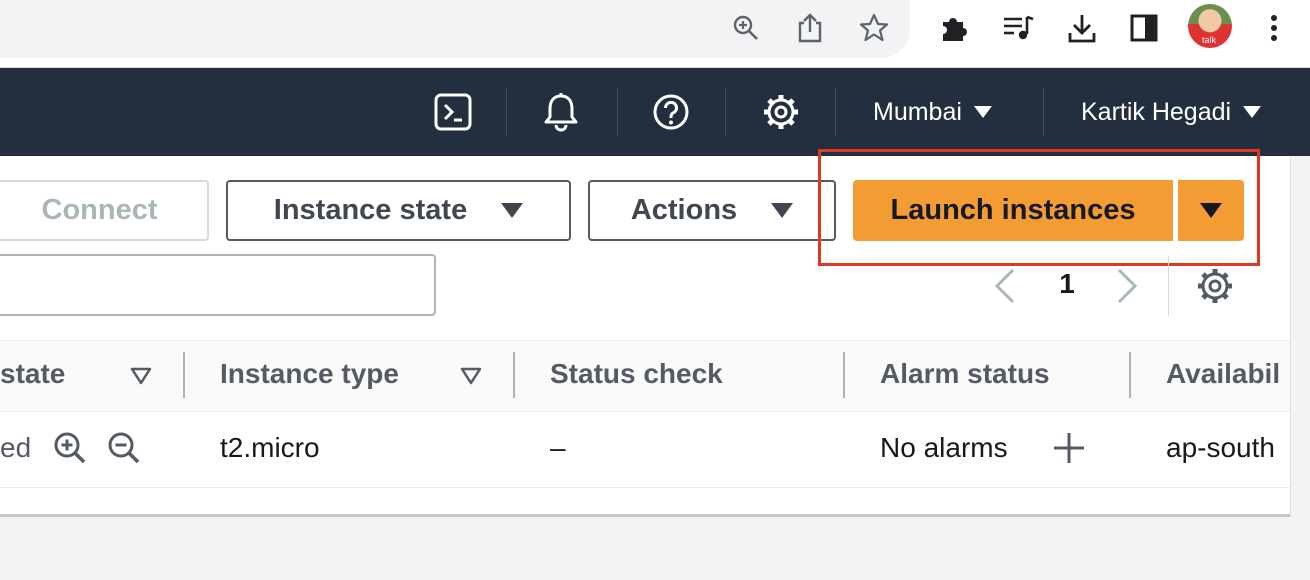 This screenshot has height=580, width=1310. Describe the element at coordinates (1069, 448) in the screenshot. I see `add-alarm-plus-icon` at that location.